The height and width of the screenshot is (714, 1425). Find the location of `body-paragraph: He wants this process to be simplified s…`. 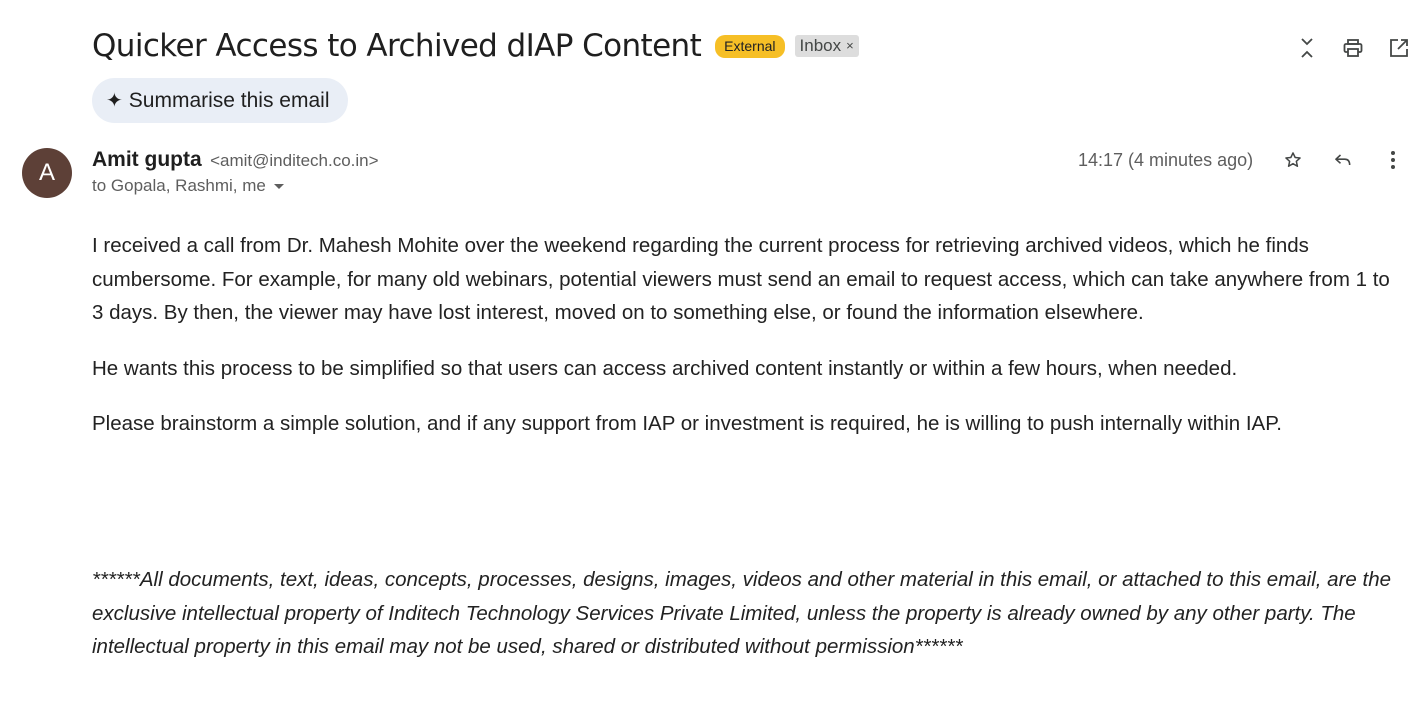

body-paragraph: He wants this process to be simplified s… is located at coordinates (665, 368).